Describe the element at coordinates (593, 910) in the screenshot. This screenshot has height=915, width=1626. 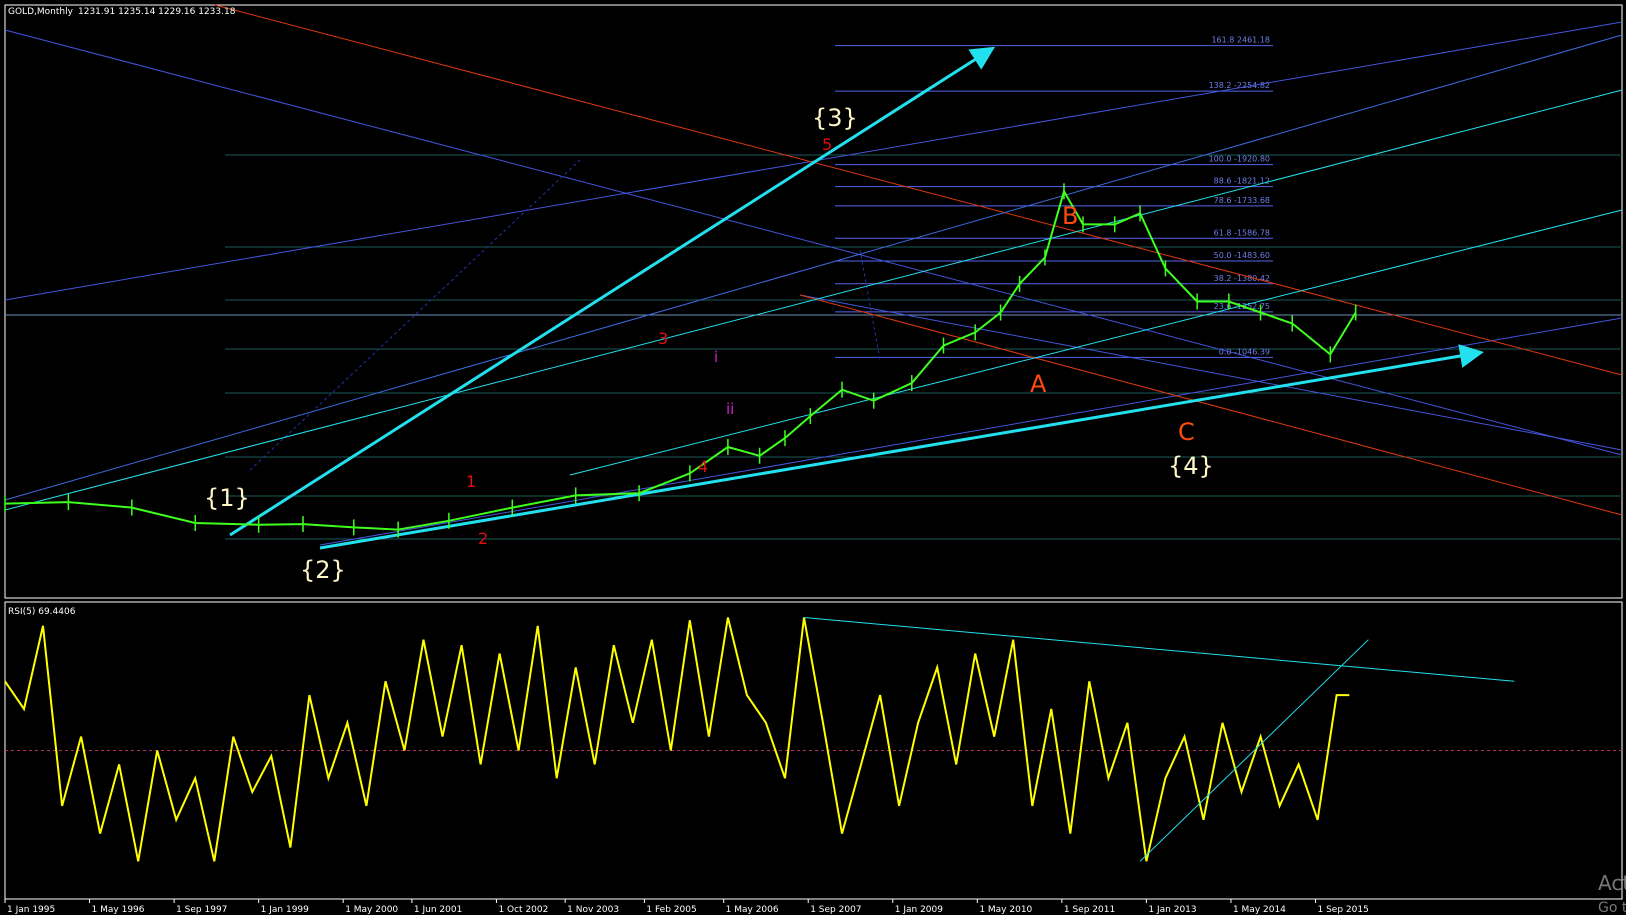
I see `x-tick-label: 1 Nov 2003` at that location.